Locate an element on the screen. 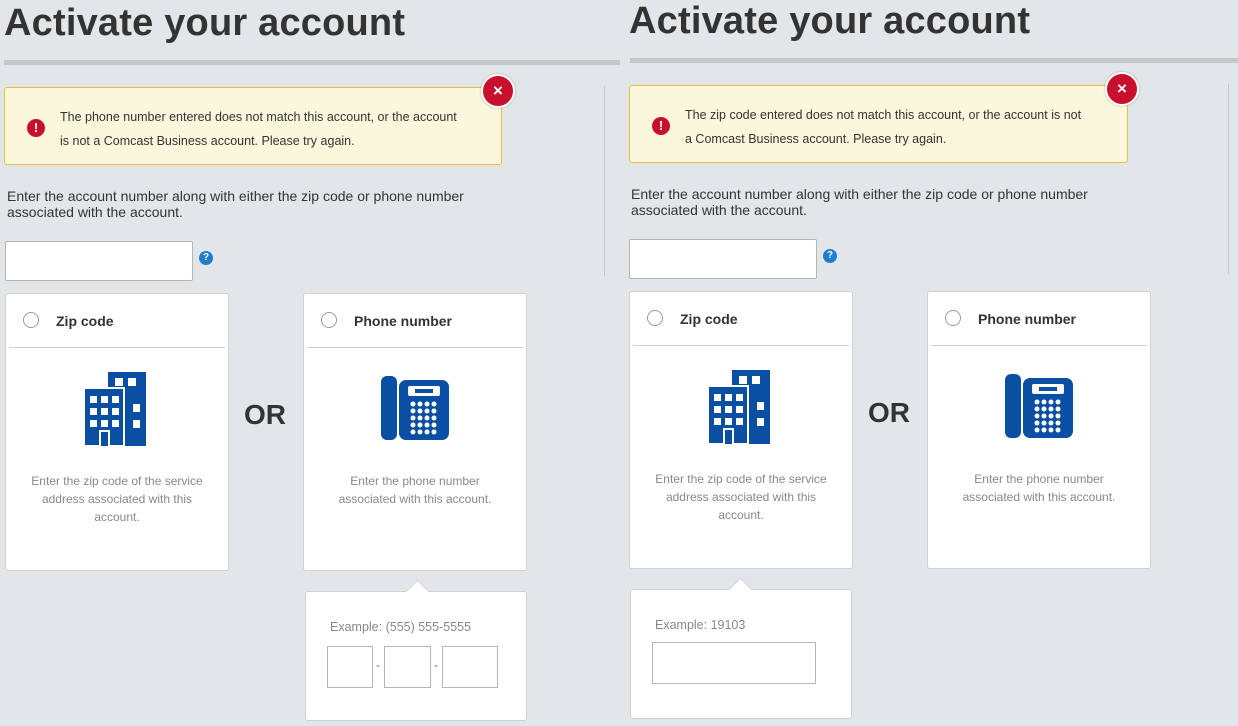 This screenshot has height=726, width=1238. example-text: Example: (555) 555-5555 is located at coordinates (401, 627).